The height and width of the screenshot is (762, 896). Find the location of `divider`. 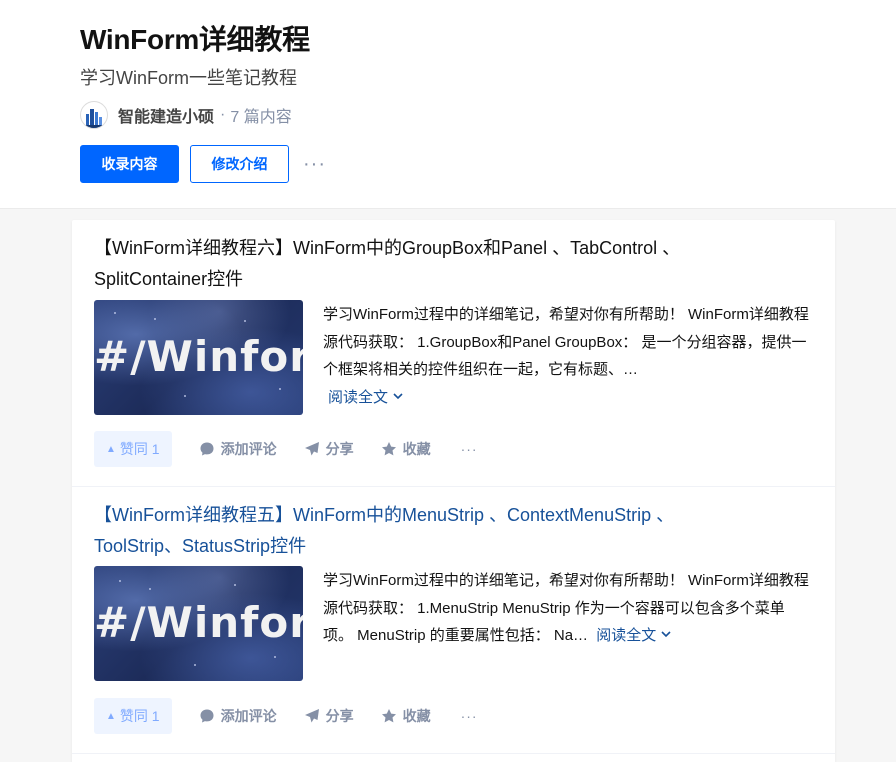

divider is located at coordinates (453, 753).